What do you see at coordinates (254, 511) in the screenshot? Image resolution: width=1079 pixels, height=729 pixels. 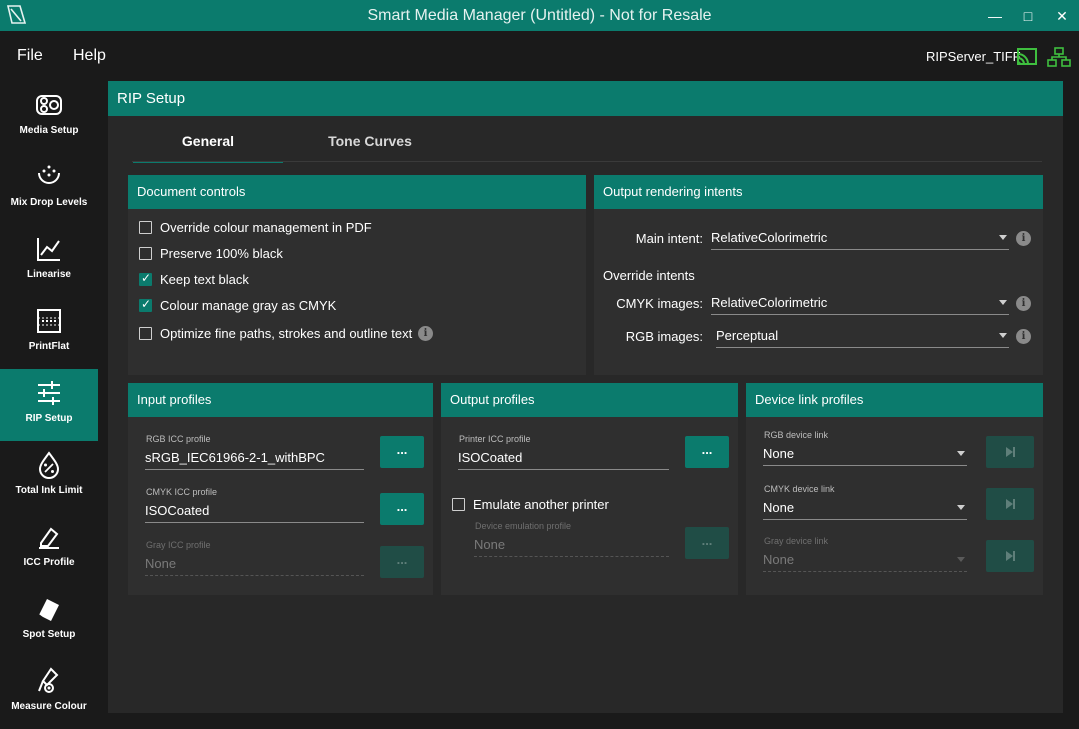 I see `cmyk-icc-field: ISOCoated` at bounding box center [254, 511].